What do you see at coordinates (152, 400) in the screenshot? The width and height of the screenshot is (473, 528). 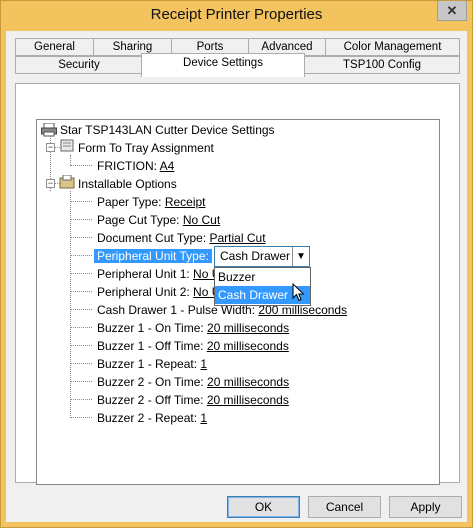 I see `item-label: Buzzer 2 - Off Time:` at bounding box center [152, 400].